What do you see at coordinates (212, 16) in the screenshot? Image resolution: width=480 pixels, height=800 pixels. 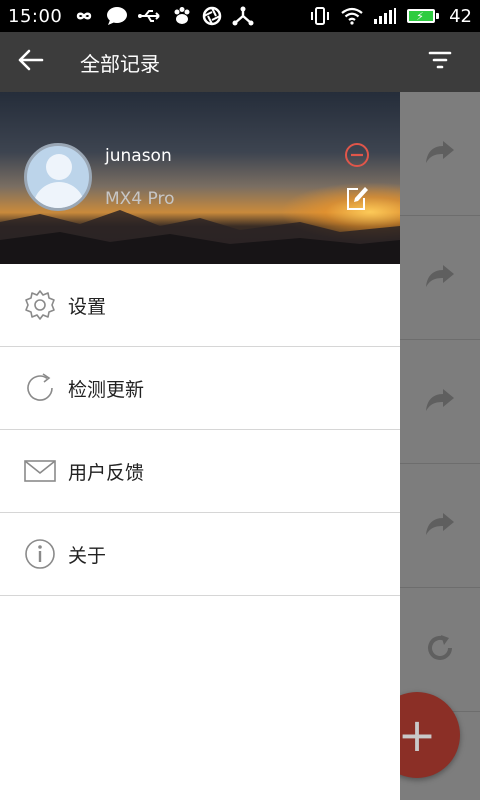 I see `aperture-icon` at bounding box center [212, 16].